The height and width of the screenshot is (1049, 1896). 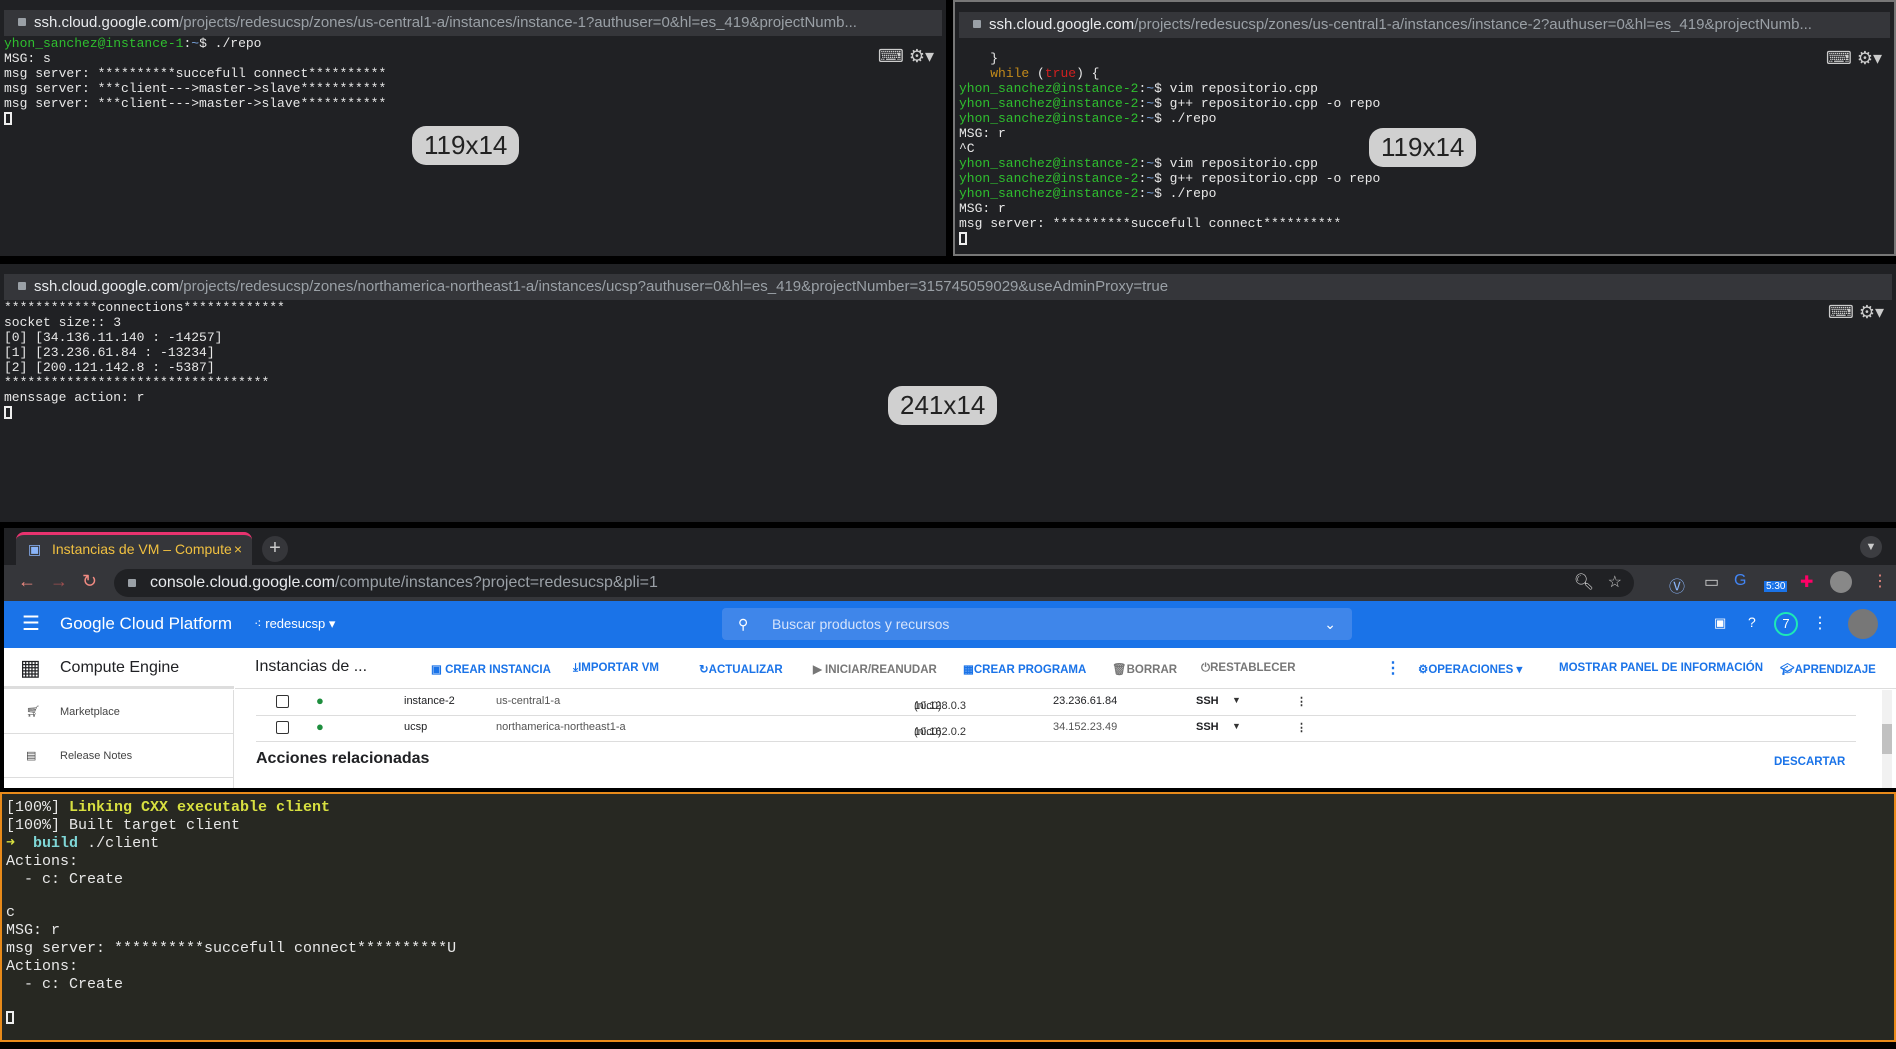 I want to click on show-info-panel-button: MOSTRAR PANEL DE INFORMACIÓN, so click(x=1661, y=668).